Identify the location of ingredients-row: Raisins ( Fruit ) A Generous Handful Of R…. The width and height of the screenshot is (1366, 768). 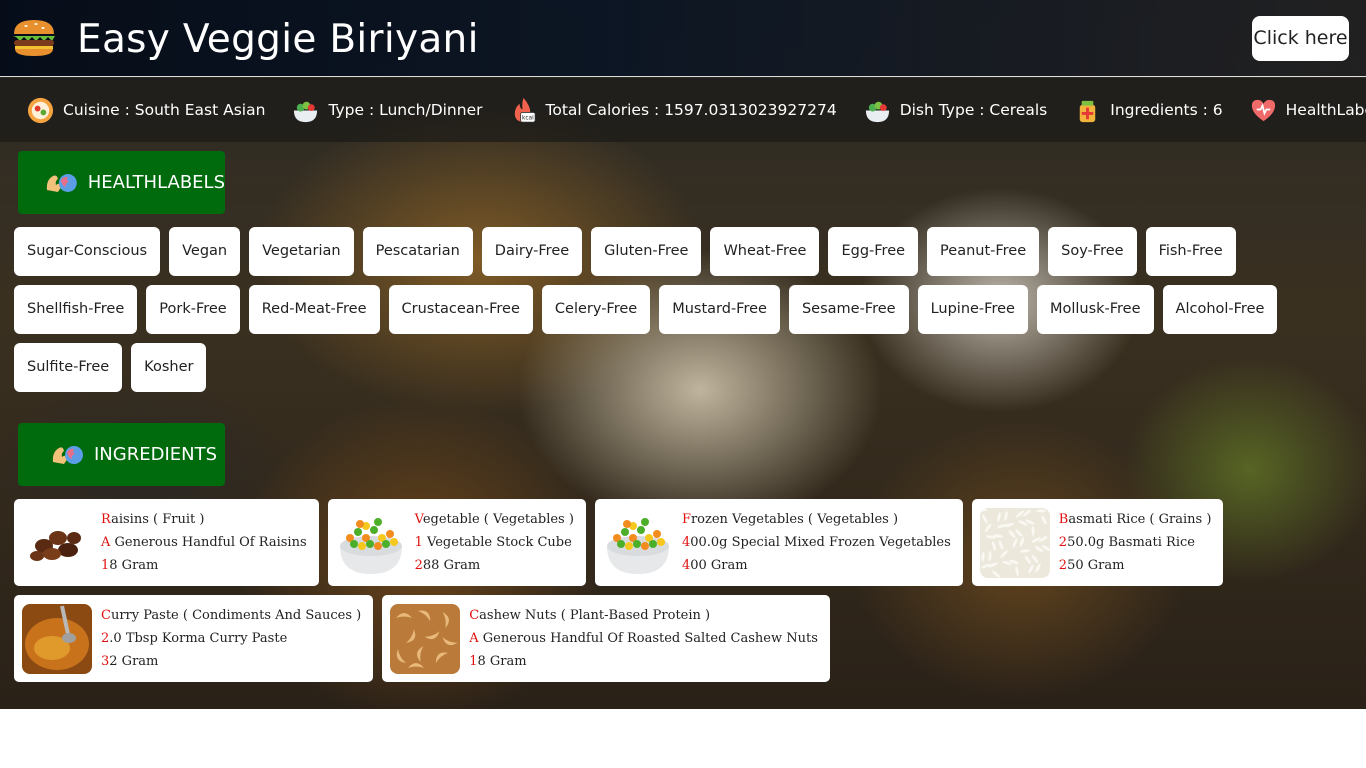
(619, 542).